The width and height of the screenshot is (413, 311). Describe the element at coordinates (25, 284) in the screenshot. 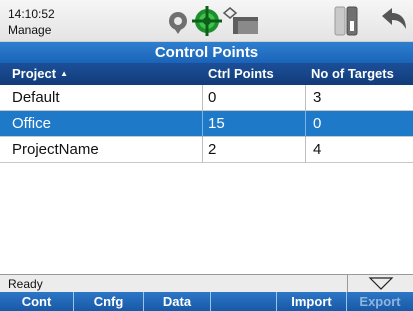

I see `status-message: Ready` at that location.